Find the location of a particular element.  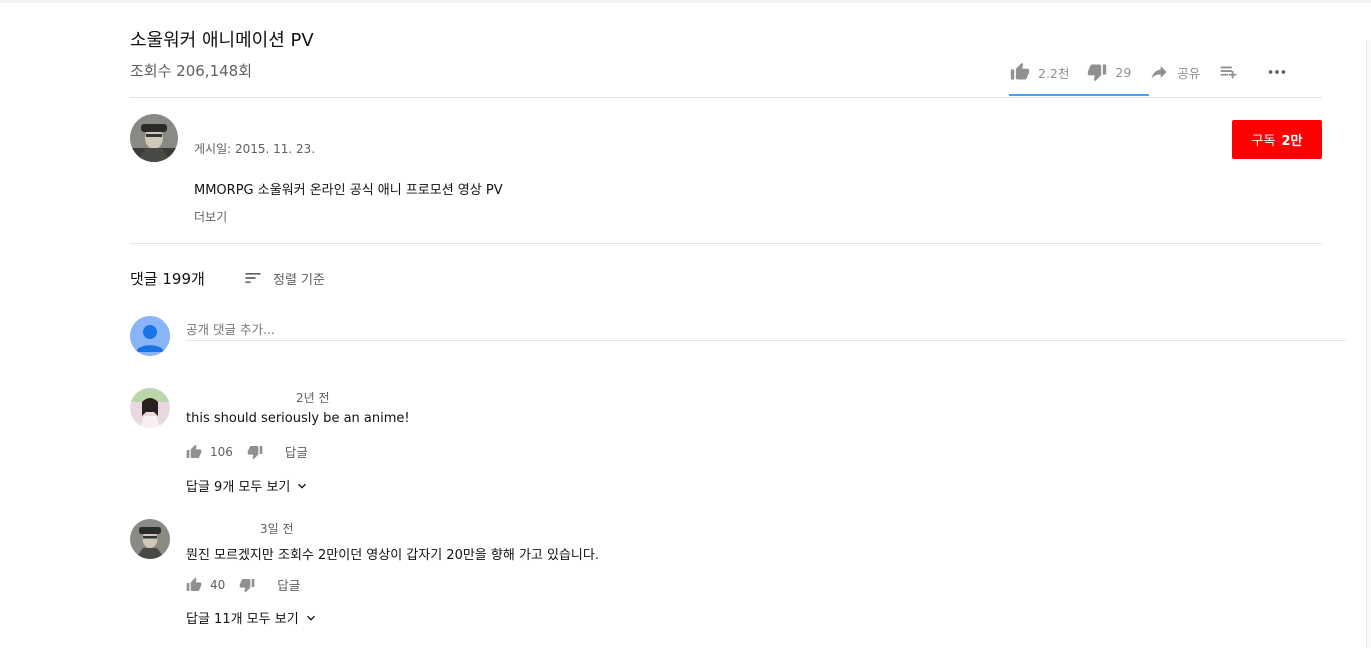

subscriber-count: 2만 is located at coordinates (1292, 141).